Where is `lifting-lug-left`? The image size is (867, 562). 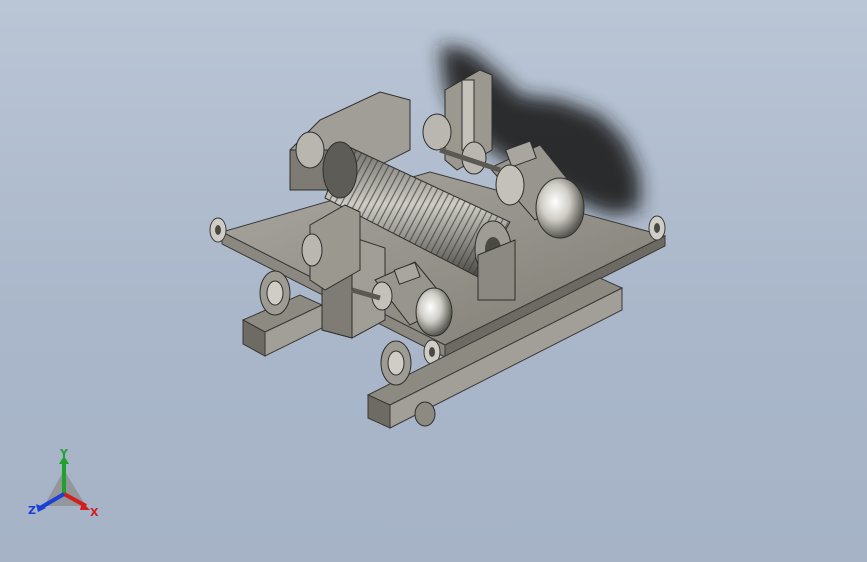
lifting-lug-left is located at coordinates (218, 230).